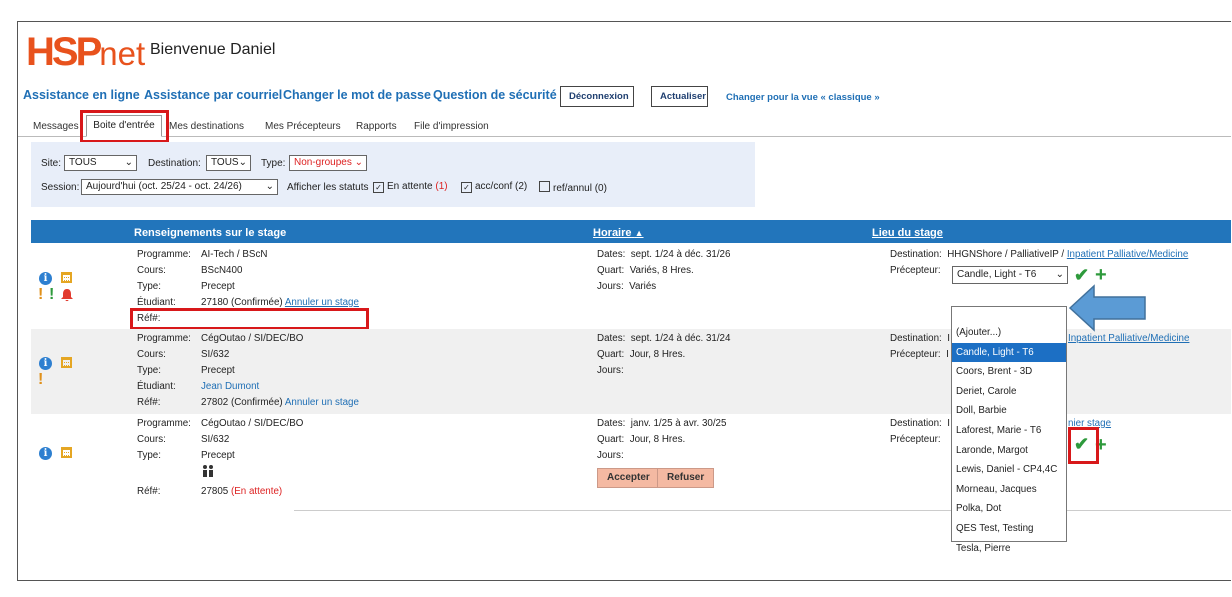  What do you see at coordinates (228, 163) in the screenshot?
I see `destination-select: TOUS ⌄` at bounding box center [228, 163].